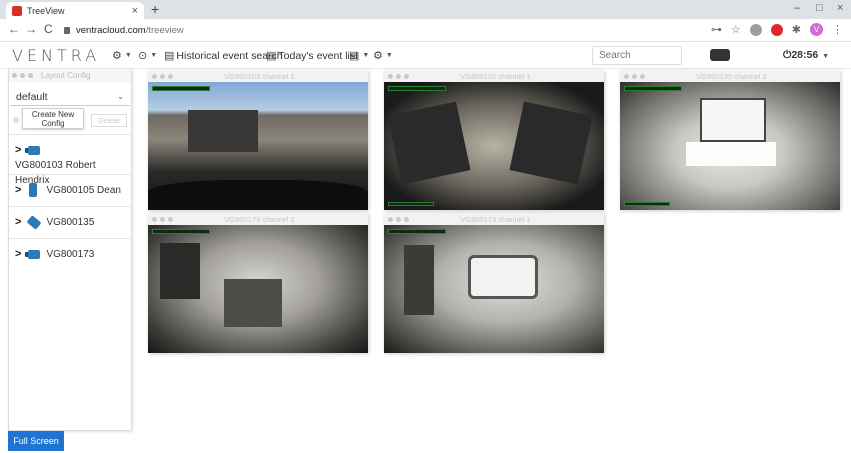 This screenshot has width=851, height=453. What do you see at coordinates (378, 56) in the screenshot?
I see `gears-icon: ⚙` at bounding box center [378, 56].